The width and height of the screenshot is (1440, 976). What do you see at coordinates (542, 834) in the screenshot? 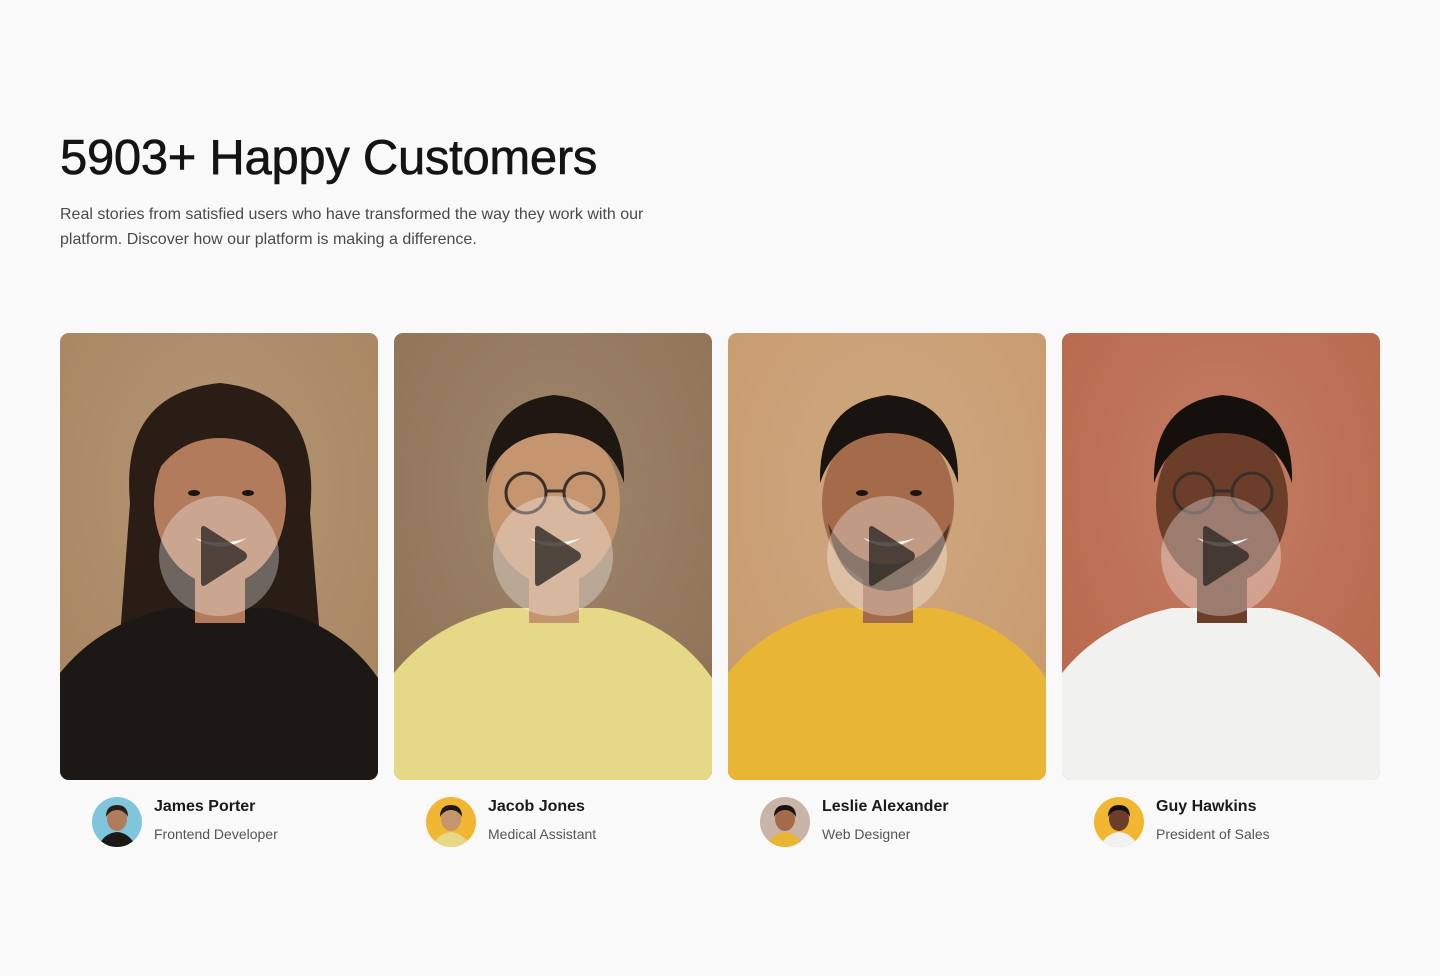
I see `customer-role: Medical Assistant` at bounding box center [542, 834].